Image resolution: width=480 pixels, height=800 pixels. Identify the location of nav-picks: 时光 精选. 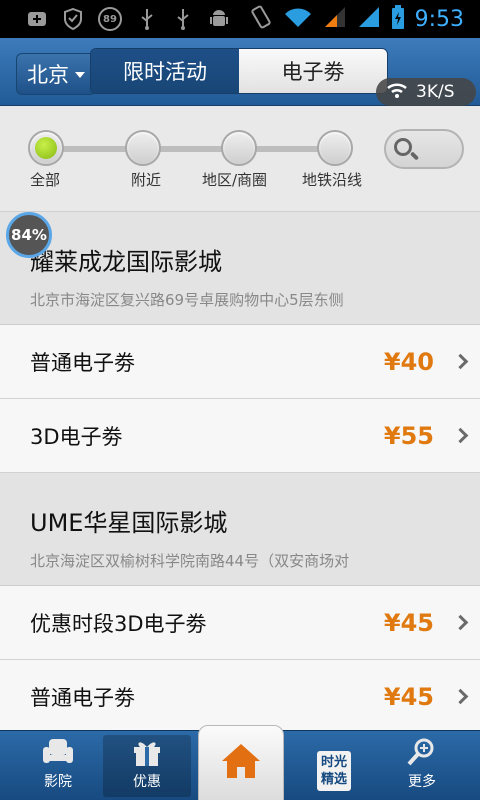
(334, 766).